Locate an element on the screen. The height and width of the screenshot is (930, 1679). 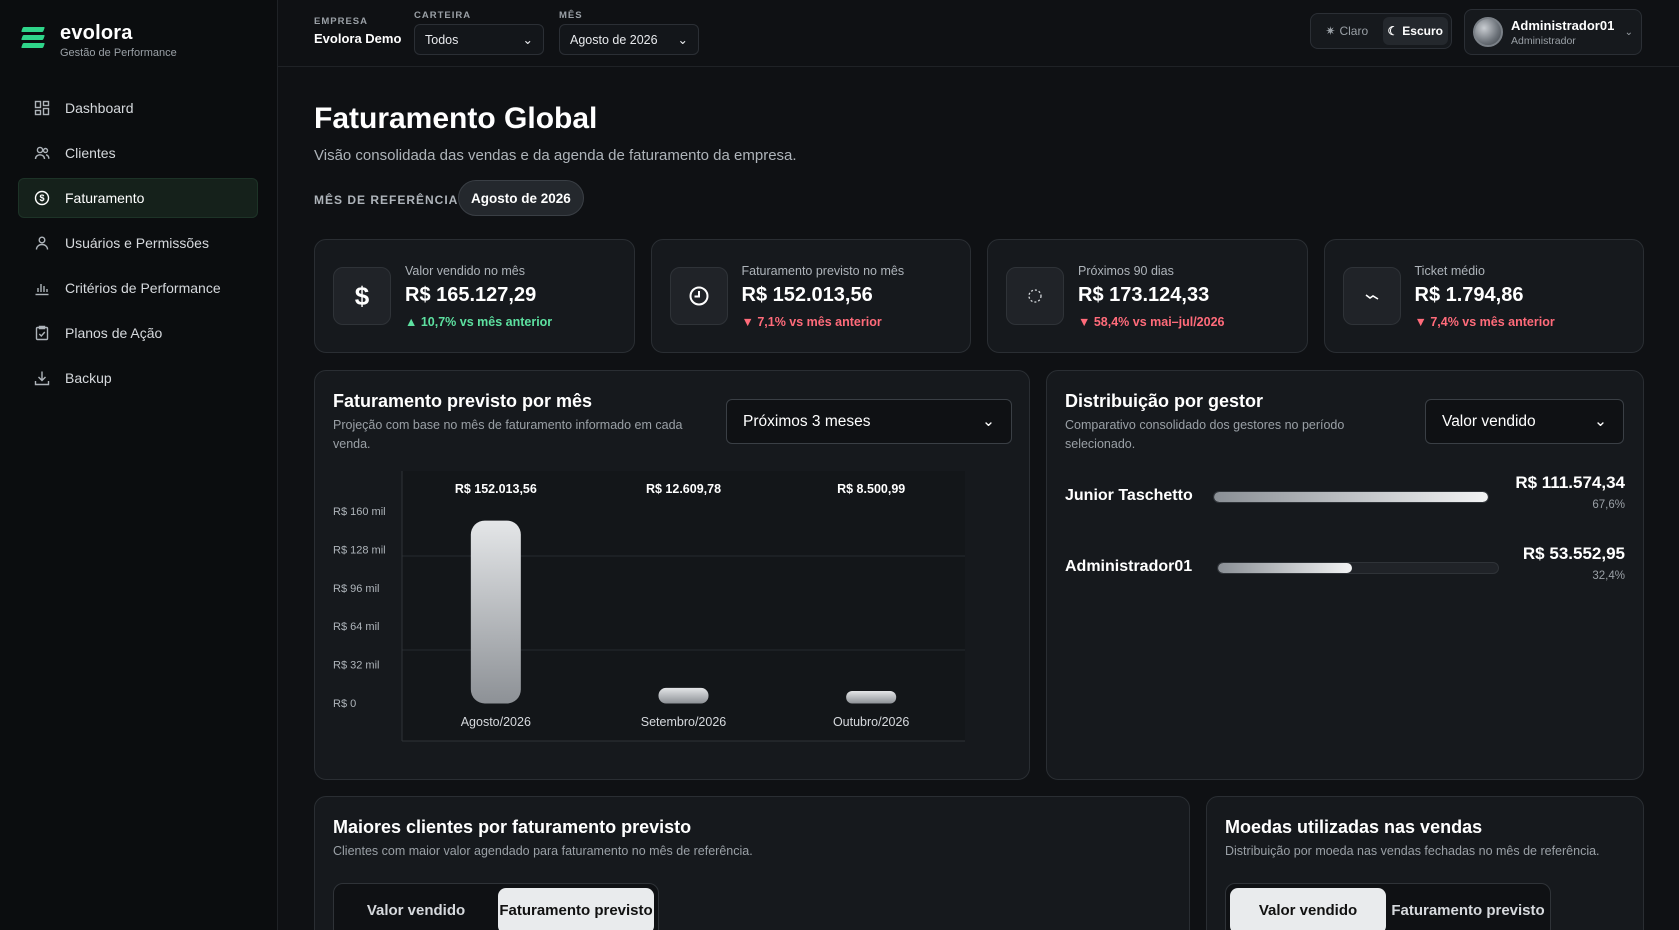
gestor-value: R$ 111.574,34 is located at coordinates (1570, 482).